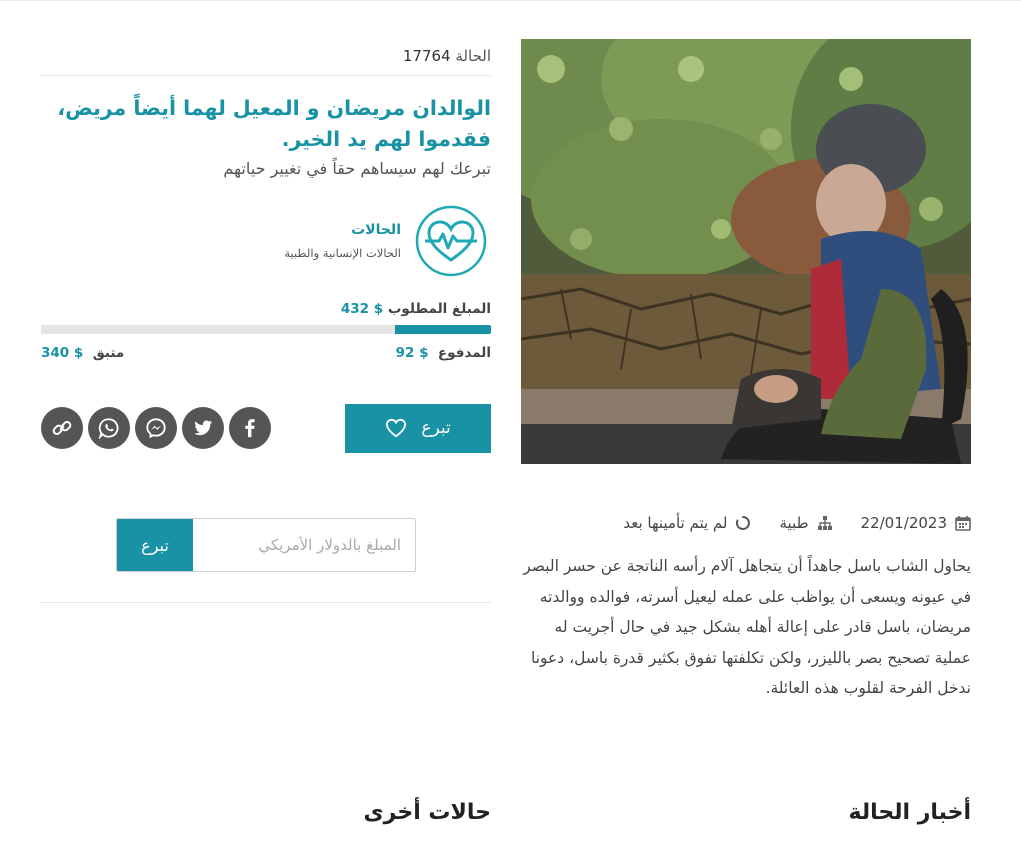 The image size is (1021, 848). Describe the element at coordinates (342, 253) in the screenshot. I see `category-subtitle: الحالات الإنسانية والطبية` at that location.